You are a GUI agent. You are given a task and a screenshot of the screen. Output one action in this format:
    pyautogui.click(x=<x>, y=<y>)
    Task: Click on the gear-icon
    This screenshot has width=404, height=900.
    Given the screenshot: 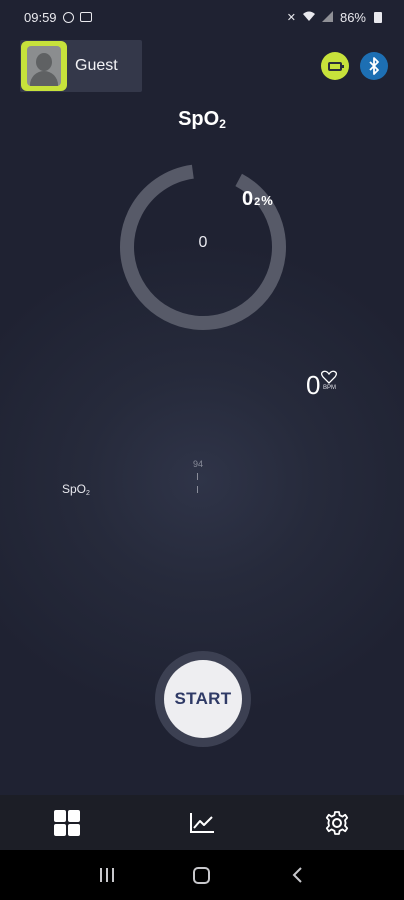 What is the action you would take?
    pyautogui.click(x=336, y=822)
    